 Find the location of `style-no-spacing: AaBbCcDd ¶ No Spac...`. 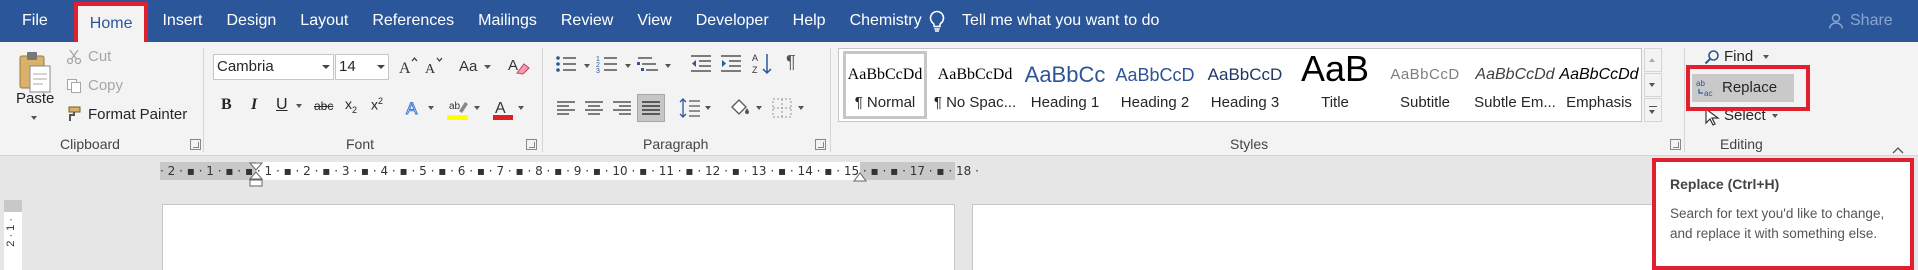

style-no-spacing: AaBbCcDd ¶ No Spac... is located at coordinates (975, 85).